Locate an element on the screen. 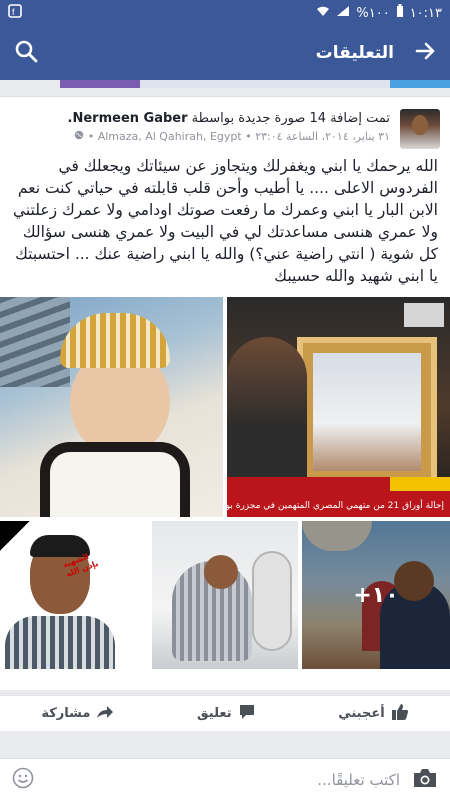 Image resolution: width=450 pixels, height=800 pixels. comment-label: تعليق is located at coordinates (214, 713).